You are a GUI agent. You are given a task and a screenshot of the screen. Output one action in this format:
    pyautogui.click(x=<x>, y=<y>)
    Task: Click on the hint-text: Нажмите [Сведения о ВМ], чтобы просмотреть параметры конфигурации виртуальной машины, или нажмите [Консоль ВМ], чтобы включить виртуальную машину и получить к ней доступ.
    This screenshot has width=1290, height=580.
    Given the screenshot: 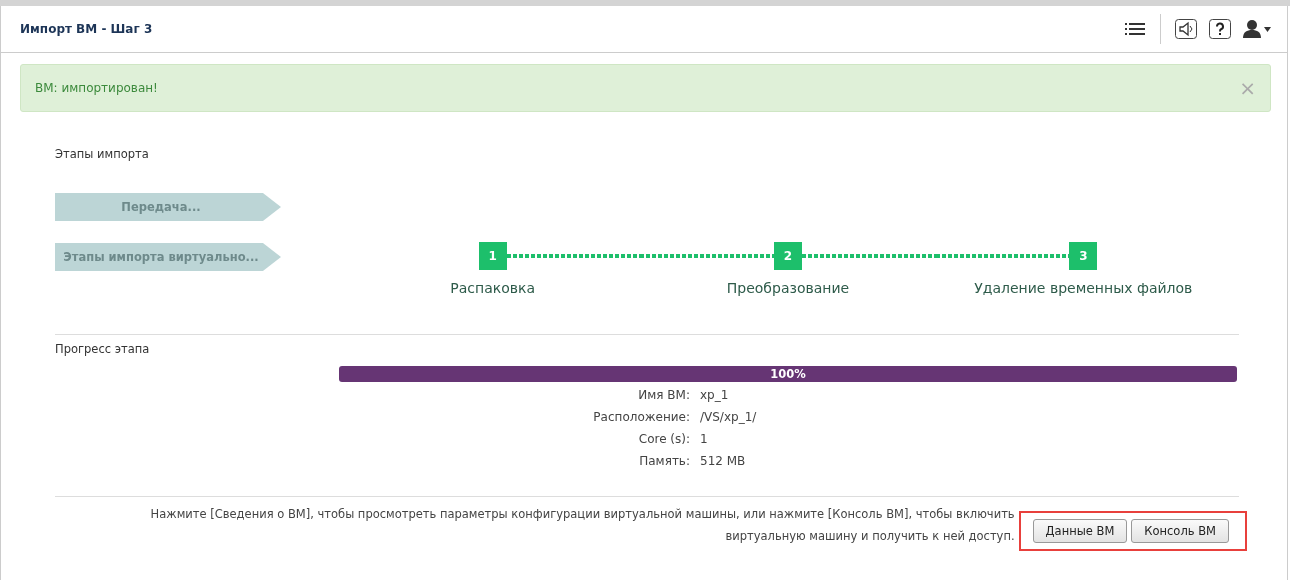 What is the action you would take?
    pyautogui.click(x=582, y=525)
    